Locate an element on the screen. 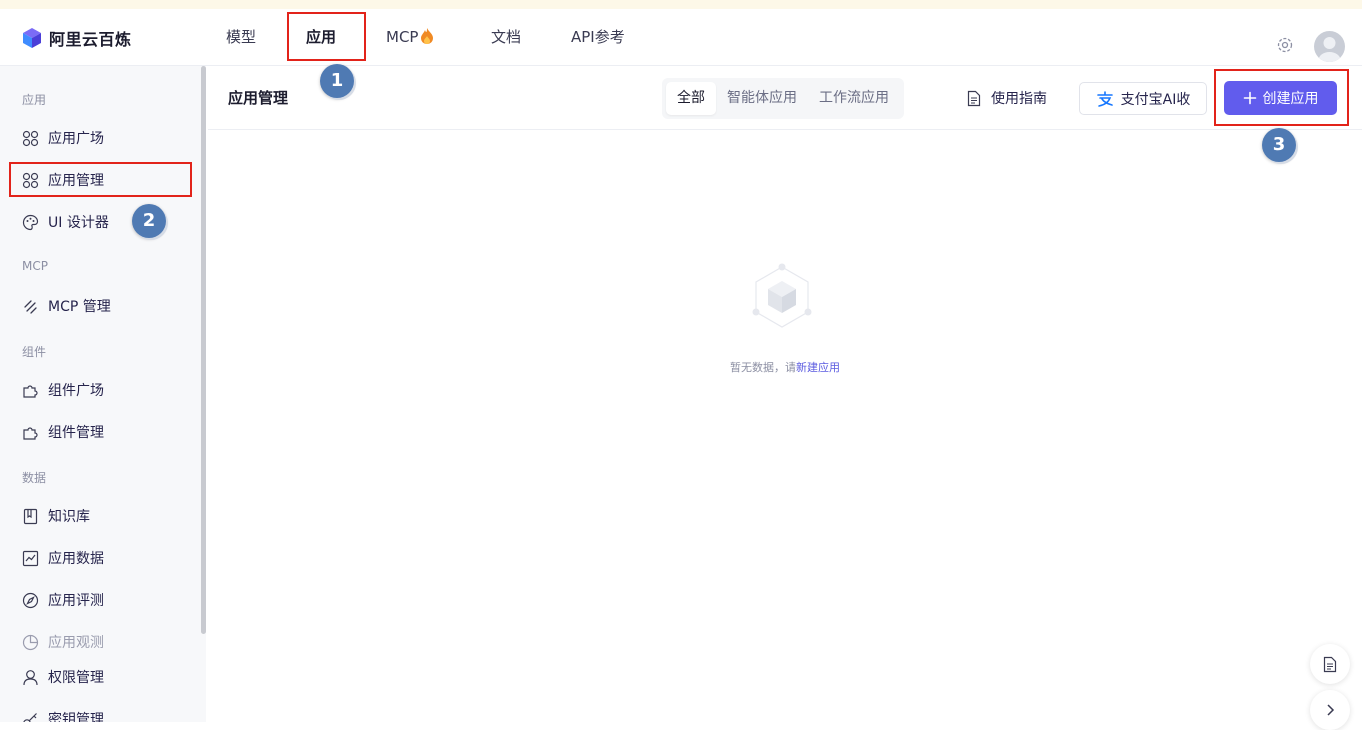  sidebar-section-data: 数据 is located at coordinates (34, 478).